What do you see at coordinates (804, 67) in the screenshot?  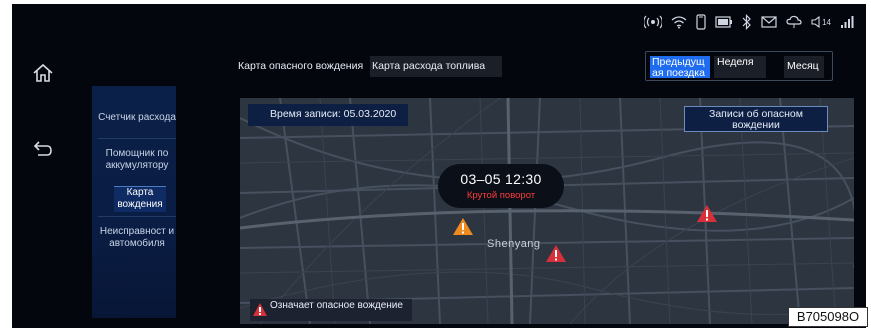 I see `period-month-button: Месяц` at bounding box center [804, 67].